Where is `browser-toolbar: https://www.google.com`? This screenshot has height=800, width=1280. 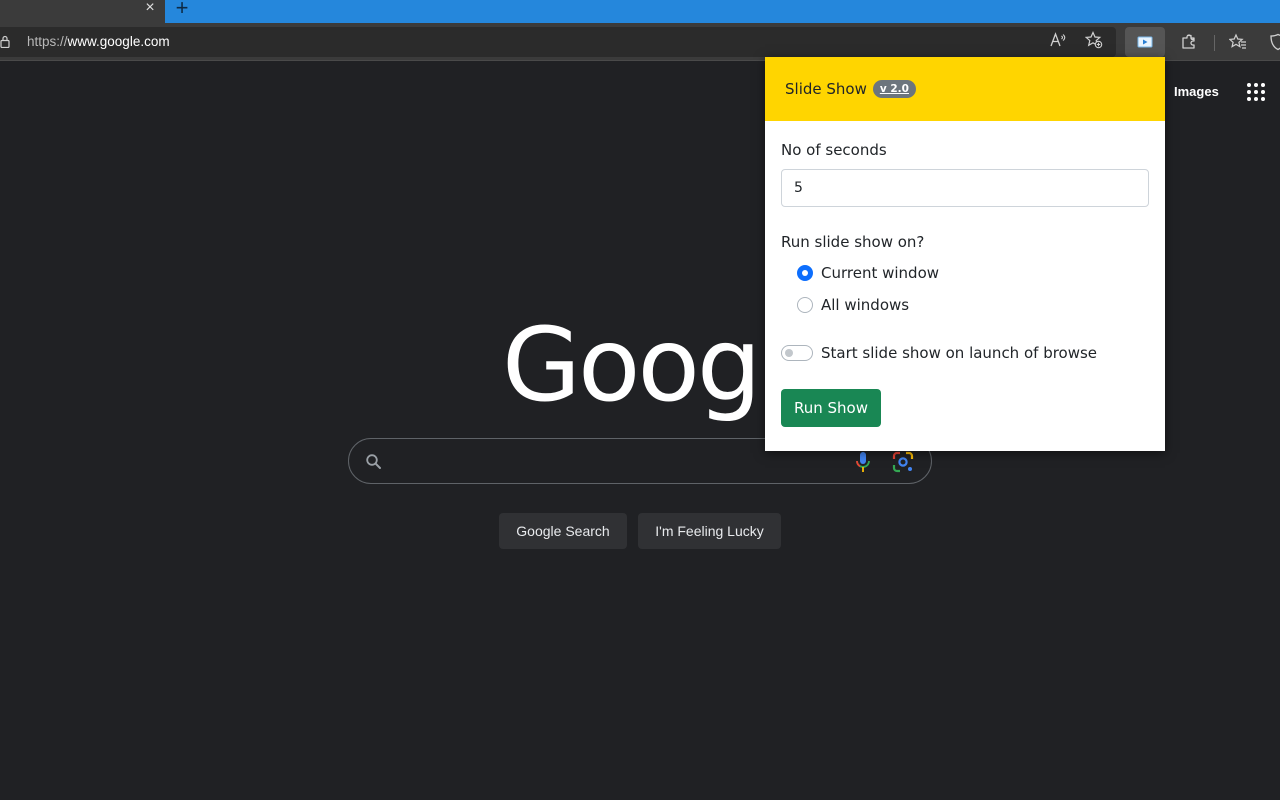
browser-toolbar: https://www.google.com is located at coordinates (640, 42).